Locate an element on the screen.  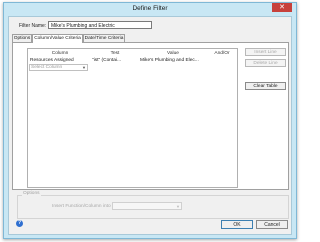
tab-date-time-criteria: Date/Time Criteria is located at coordinates (104, 38).